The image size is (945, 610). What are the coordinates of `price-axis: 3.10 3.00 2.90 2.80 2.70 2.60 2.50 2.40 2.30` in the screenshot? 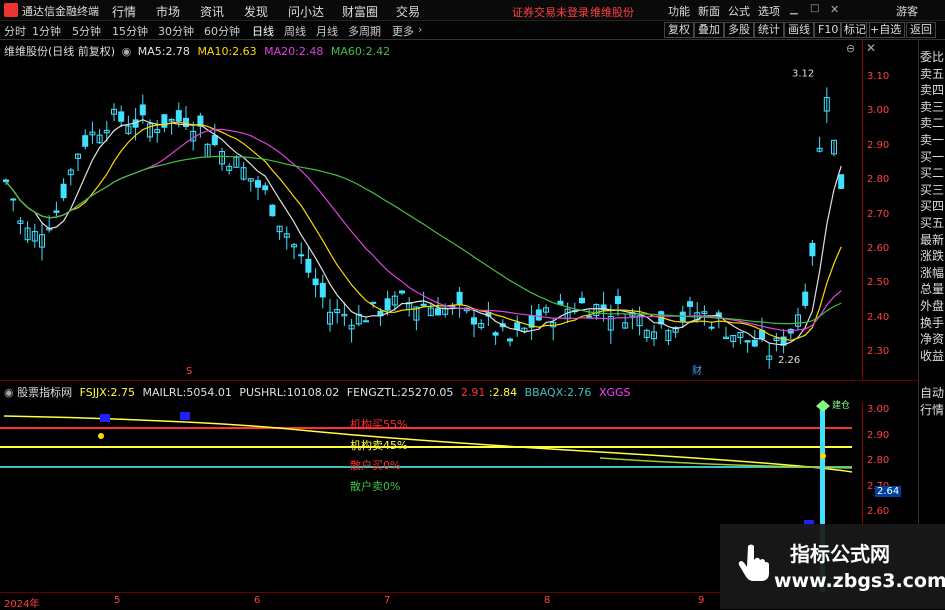 It's located at (877, 210).